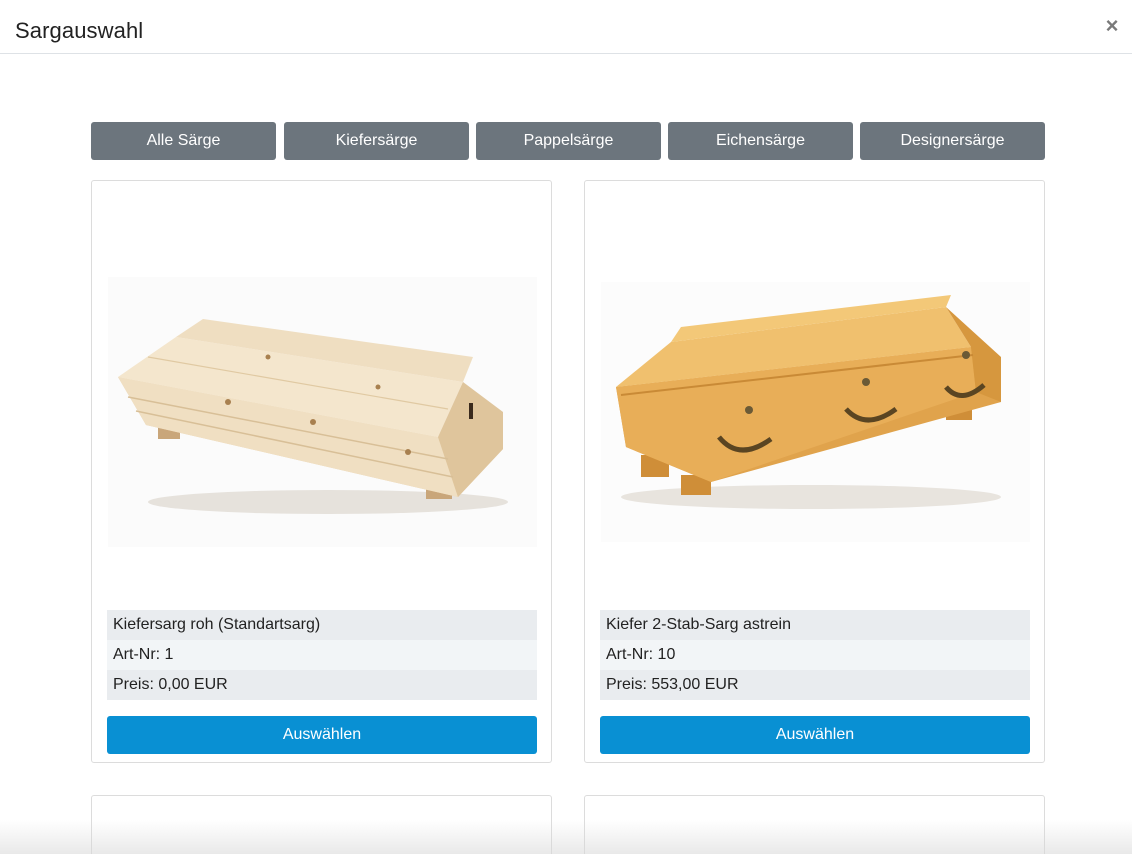  What do you see at coordinates (760, 141) in the screenshot?
I see `filter-oak-coffins-button: Eichensärge` at bounding box center [760, 141].